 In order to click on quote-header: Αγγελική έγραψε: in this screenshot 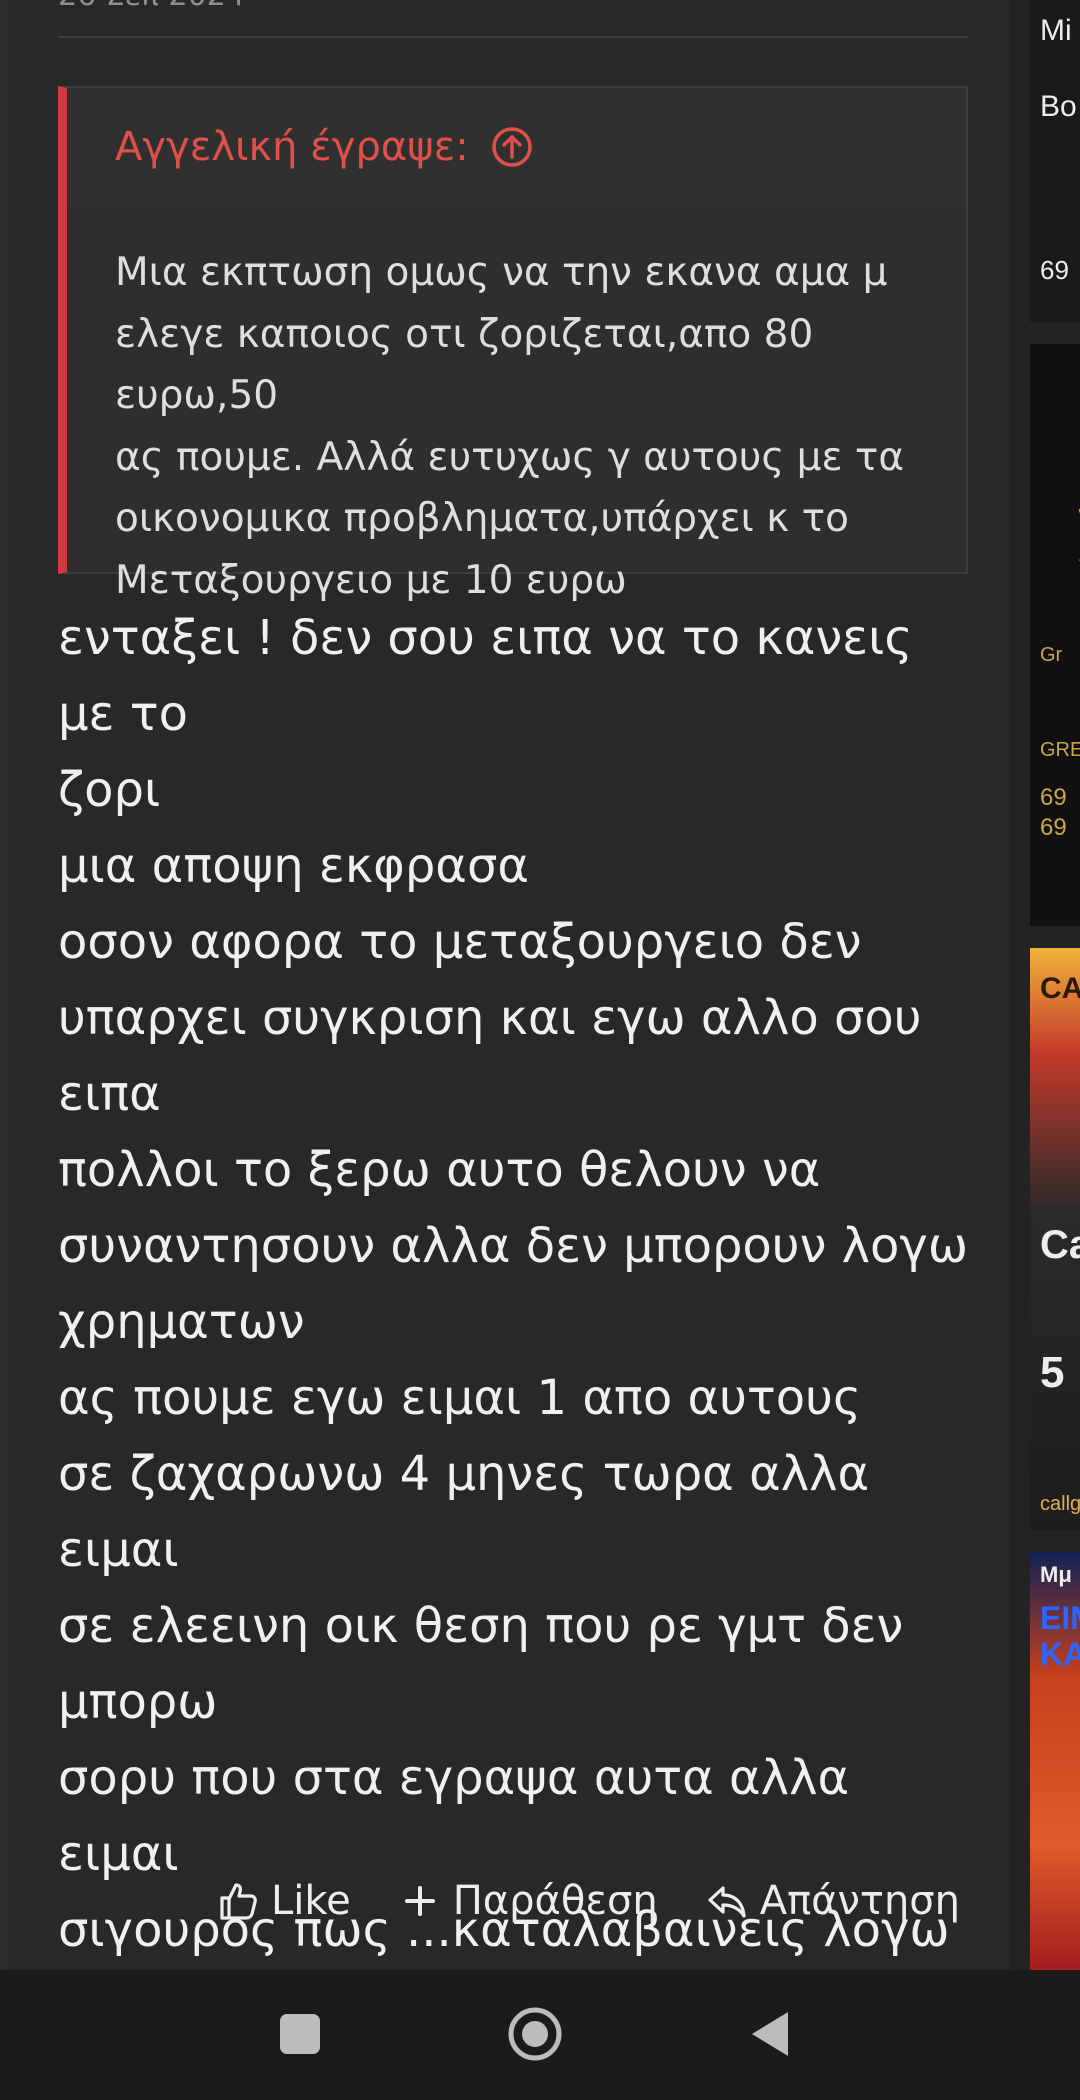, I will do `click(516, 147)`.